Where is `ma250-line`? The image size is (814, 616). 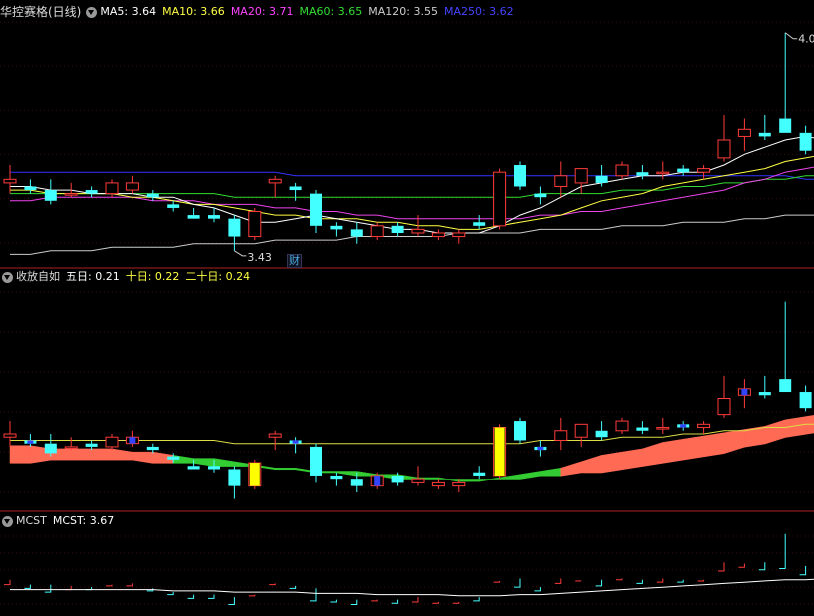 ma250-line is located at coordinates (412, 175).